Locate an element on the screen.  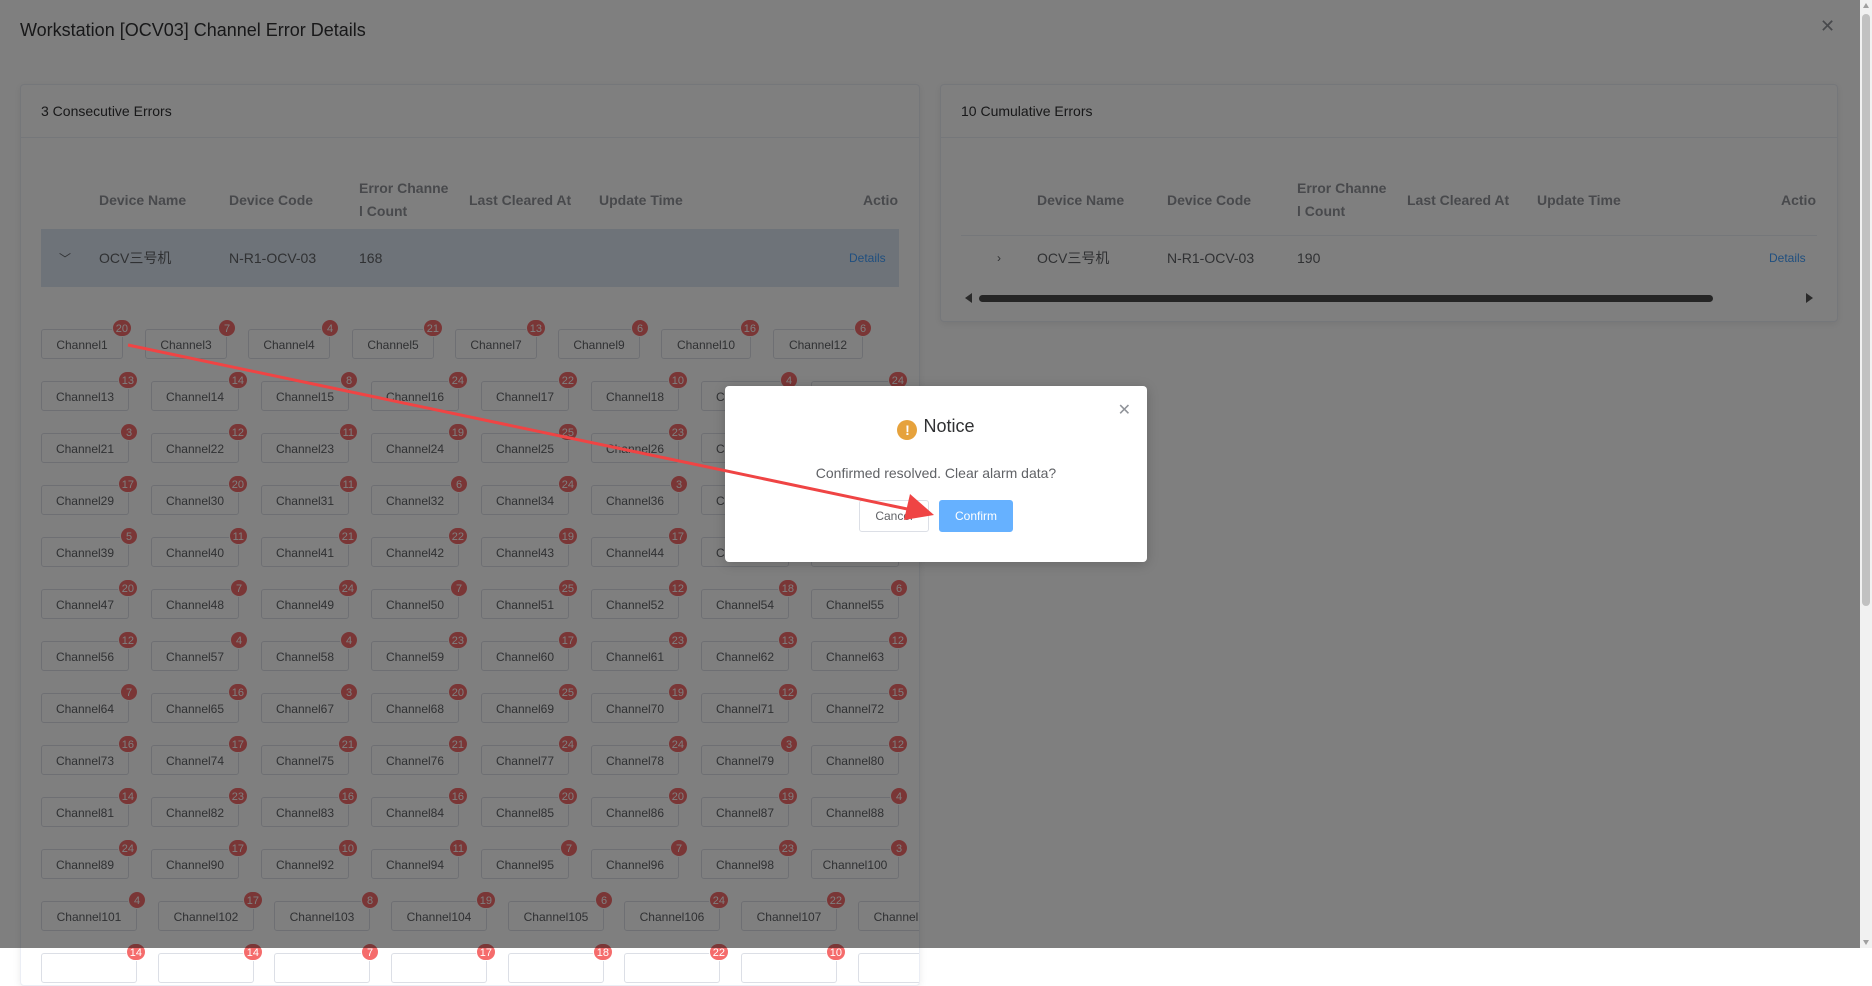
channel-button: 17 is located at coordinates (443, 963).